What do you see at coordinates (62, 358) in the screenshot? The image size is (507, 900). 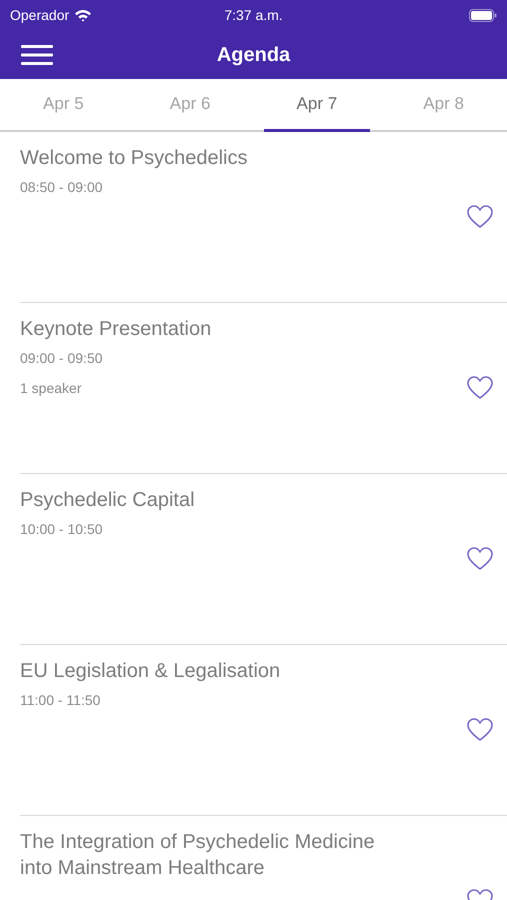 I see `session-time: 09:00 - 09:50` at bounding box center [62, 358].